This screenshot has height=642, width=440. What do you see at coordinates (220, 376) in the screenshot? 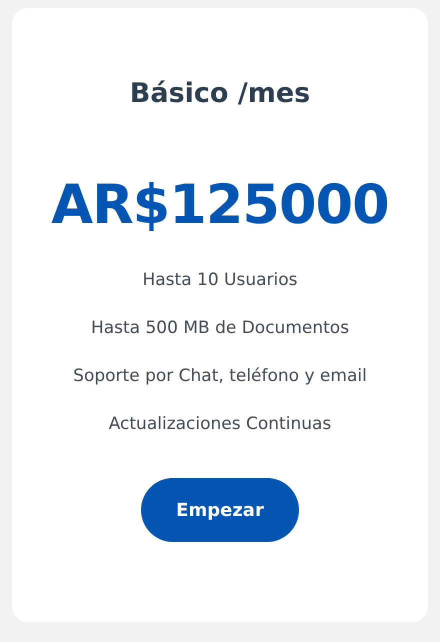
I see `feature-text: Soporte por Chat, teléfono y email` at bounding box center [220, 376].